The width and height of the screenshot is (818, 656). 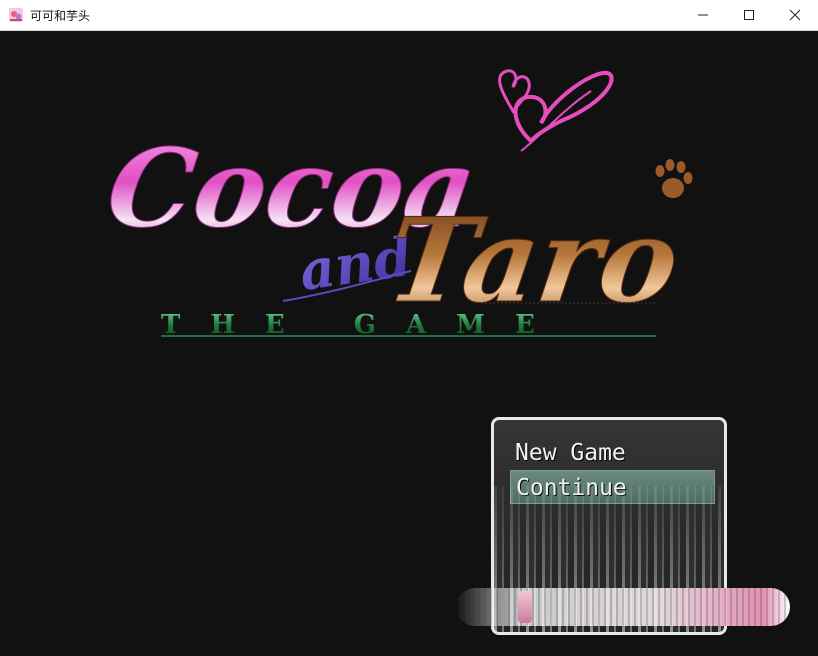 What do you see at coordinates (674, 178) in the screenshot?
I see `paw-print-icon` at bounding box center [674, 178].